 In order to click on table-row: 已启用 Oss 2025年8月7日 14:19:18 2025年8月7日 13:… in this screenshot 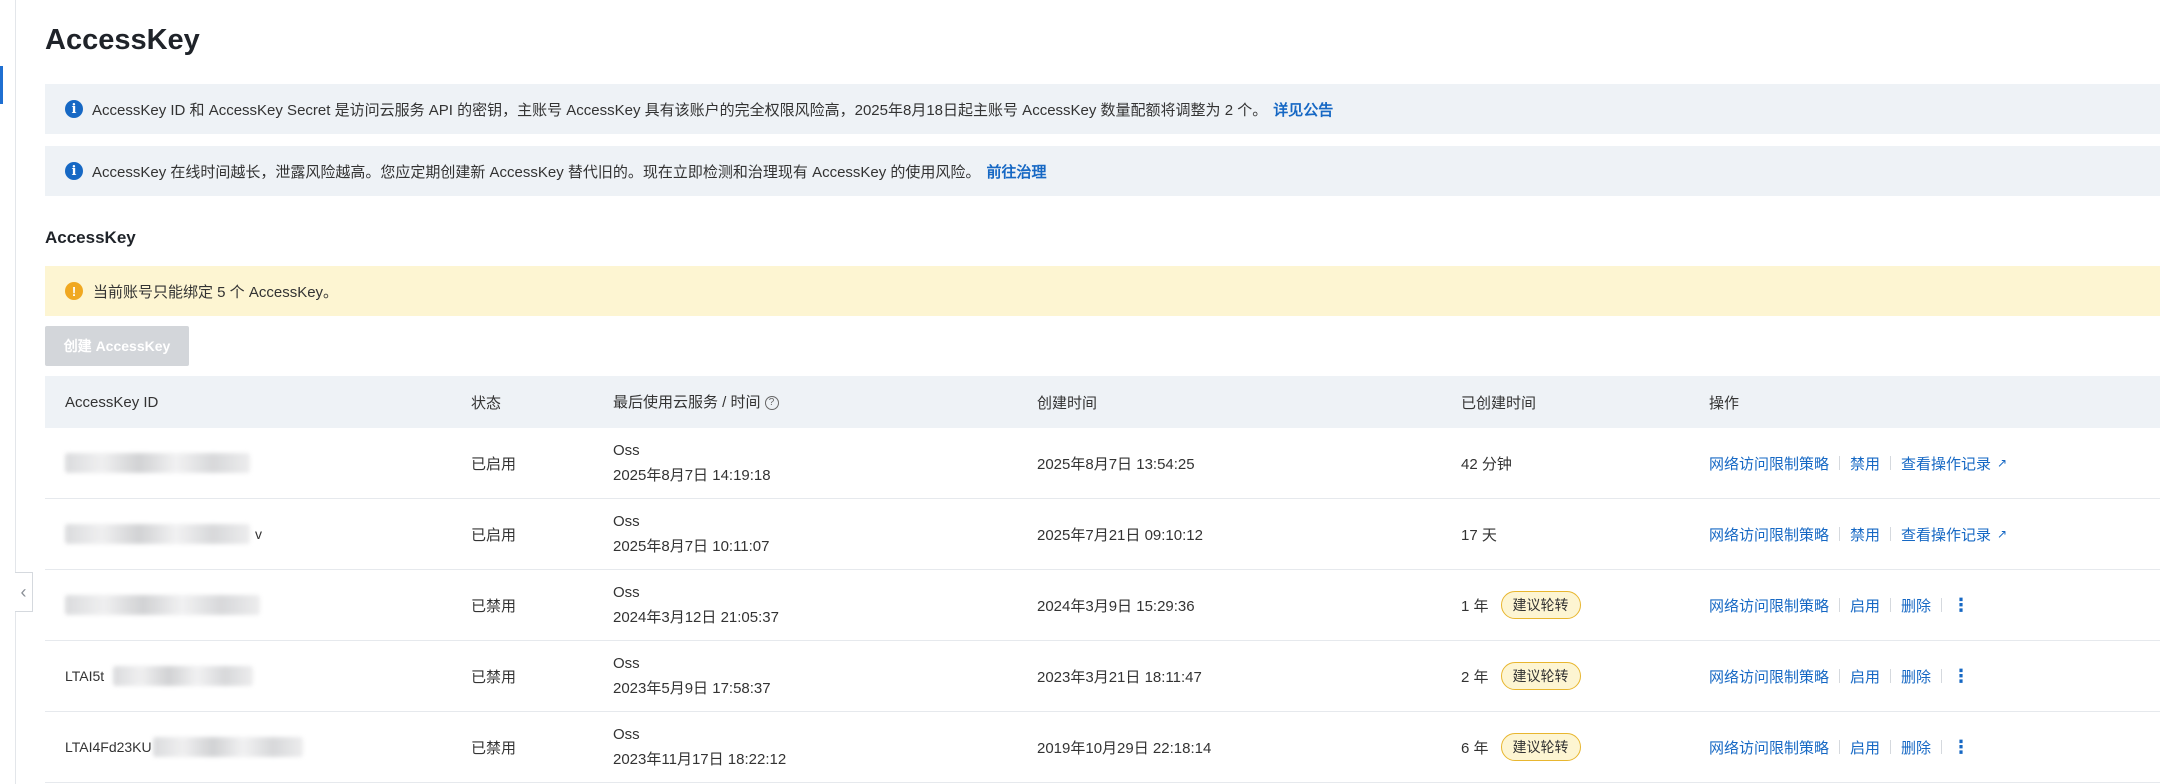, I will do `click(1102, 463)`.